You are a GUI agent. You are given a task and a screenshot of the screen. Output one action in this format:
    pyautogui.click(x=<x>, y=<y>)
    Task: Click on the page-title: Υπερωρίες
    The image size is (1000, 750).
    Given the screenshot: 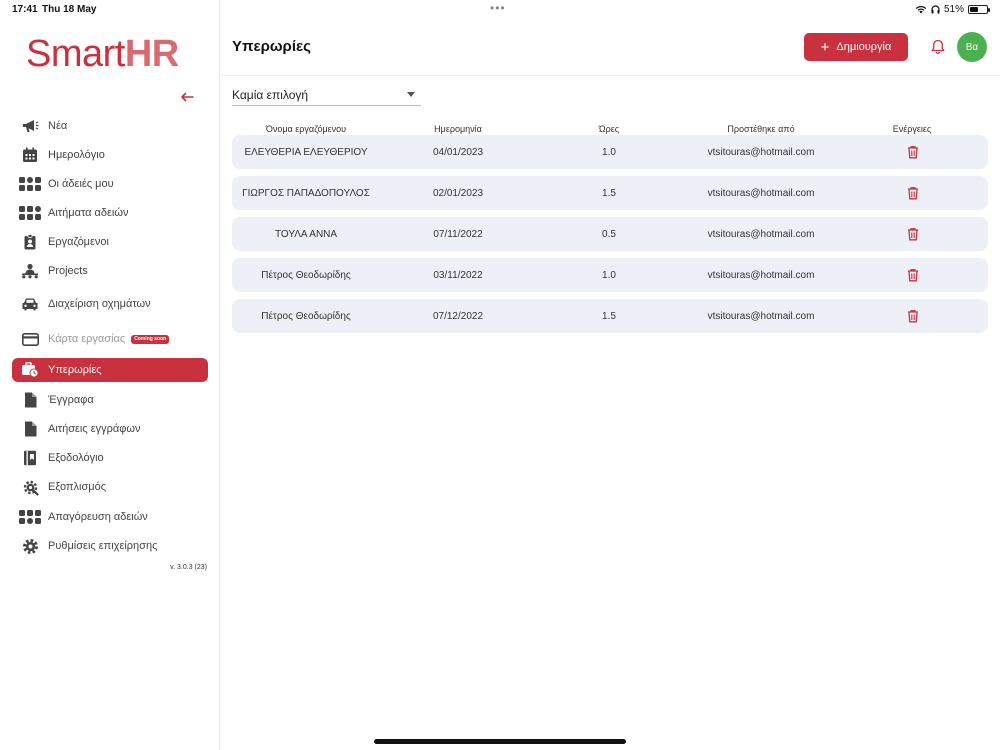 What is the action you would take?
    pyautogui.click(x=271, y=46)
    